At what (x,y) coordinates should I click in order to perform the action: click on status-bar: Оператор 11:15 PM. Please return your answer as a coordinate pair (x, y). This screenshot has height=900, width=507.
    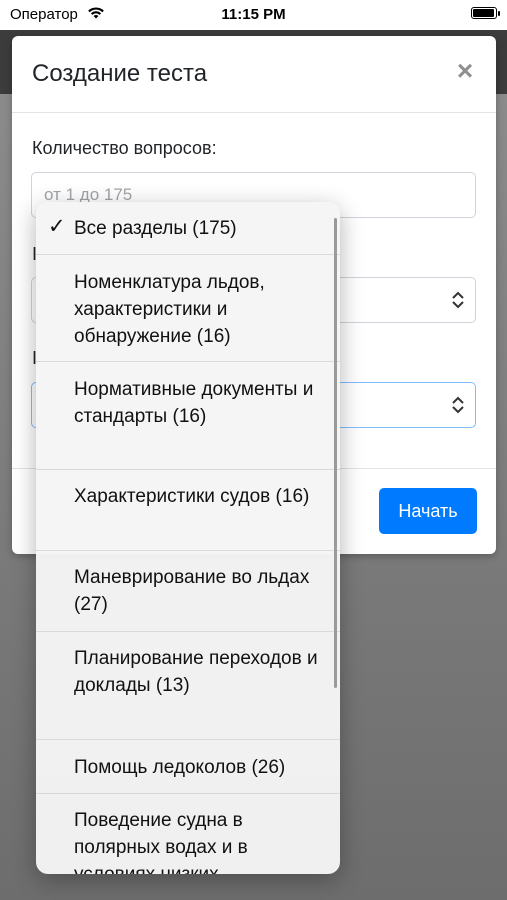
    Looking at the image, I should click on (253, 15).